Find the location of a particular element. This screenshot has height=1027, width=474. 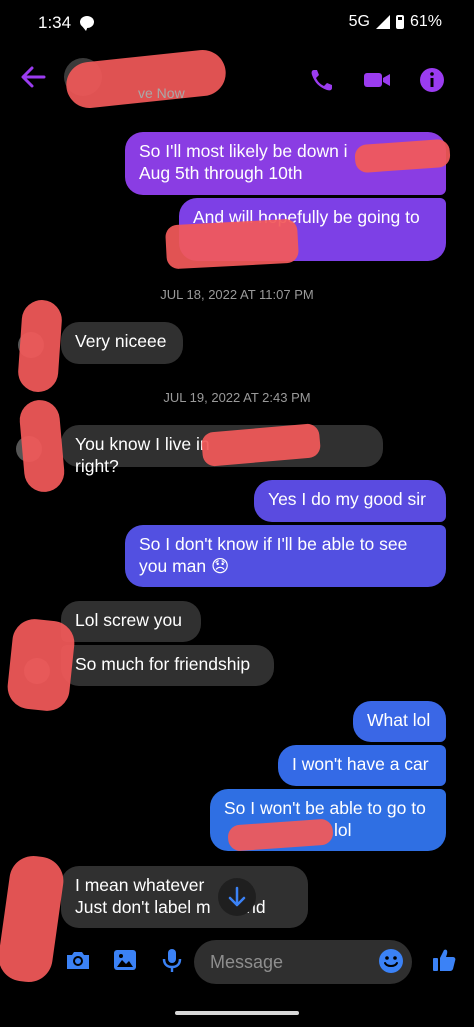

incoming-message: Lol screw you is located at coordinates (131, 621).